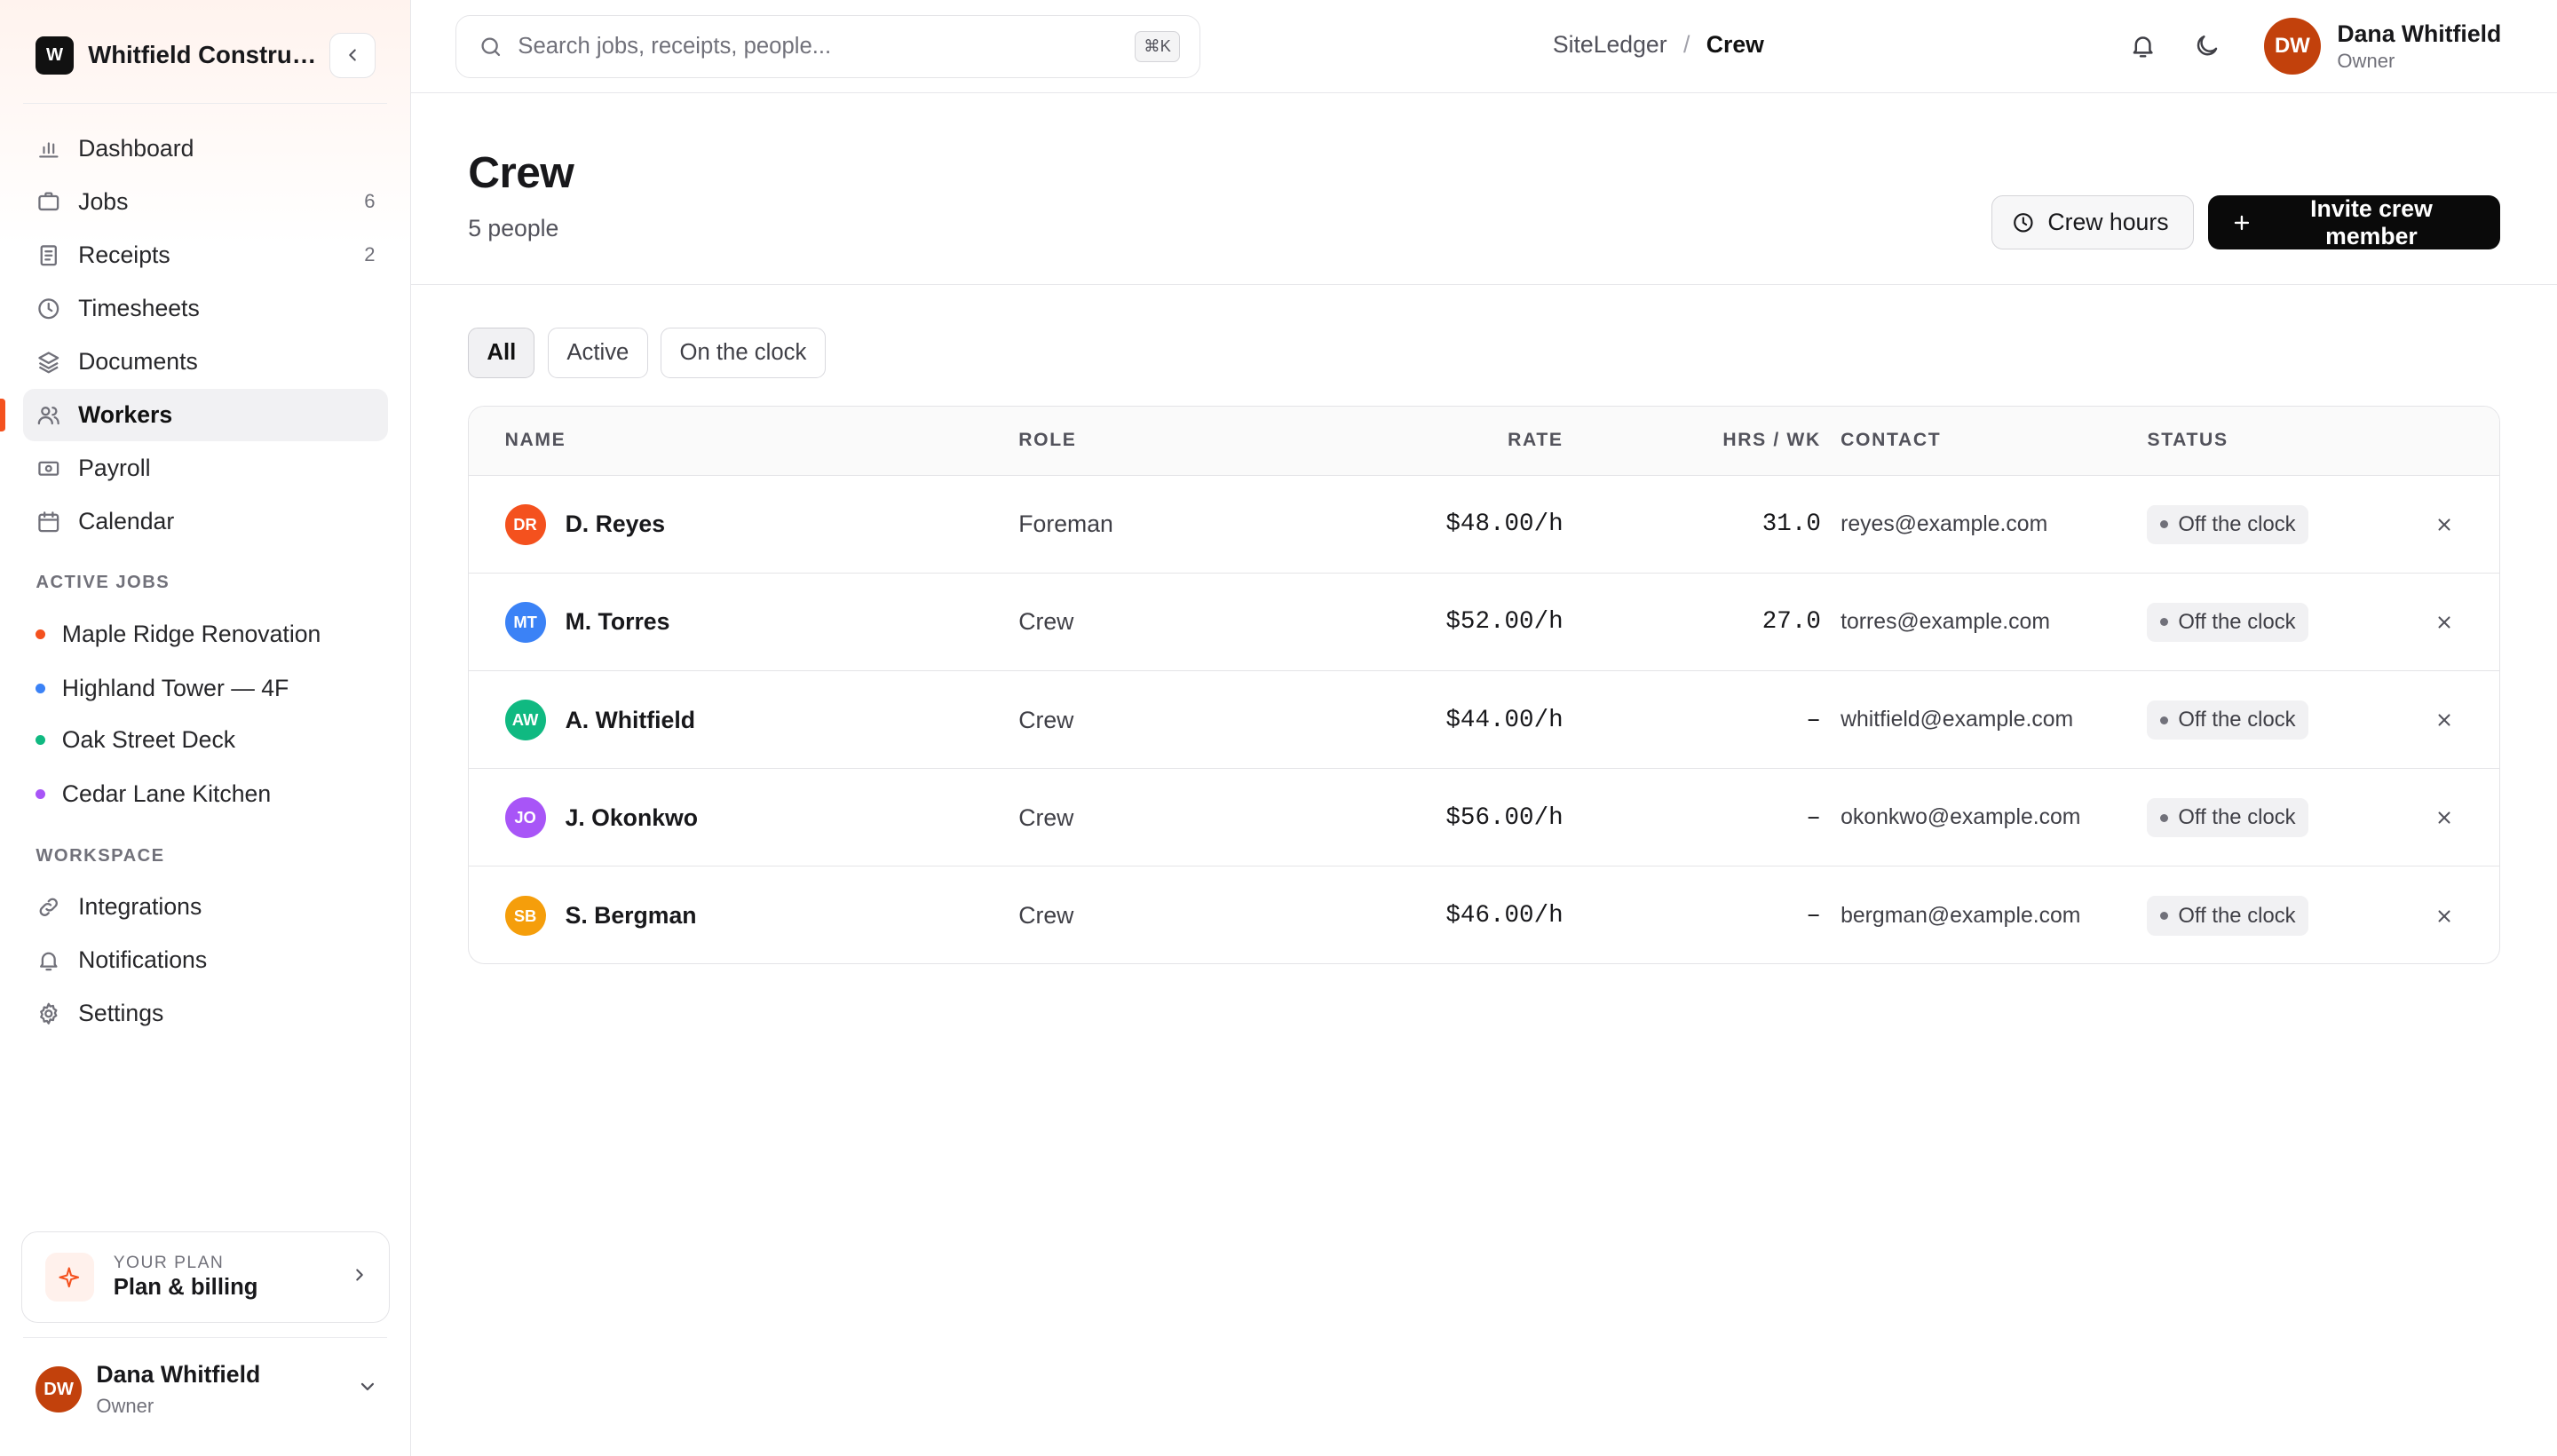  What do you see at coordinates (1504, 720) in the screenshot?
I see `worker-rate: $44.00/h` at bounding box center [1504, 720].